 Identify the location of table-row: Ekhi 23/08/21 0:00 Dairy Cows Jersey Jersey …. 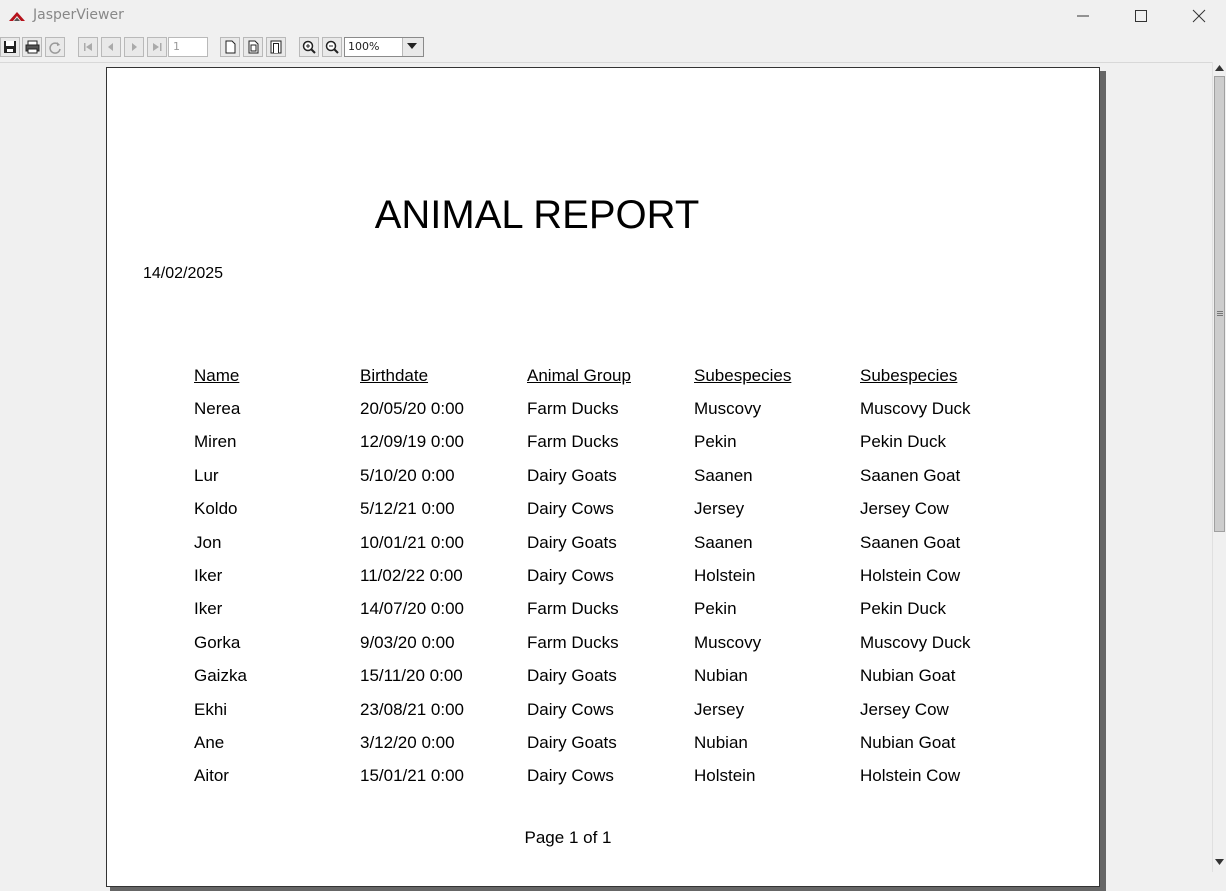
(603, 710).